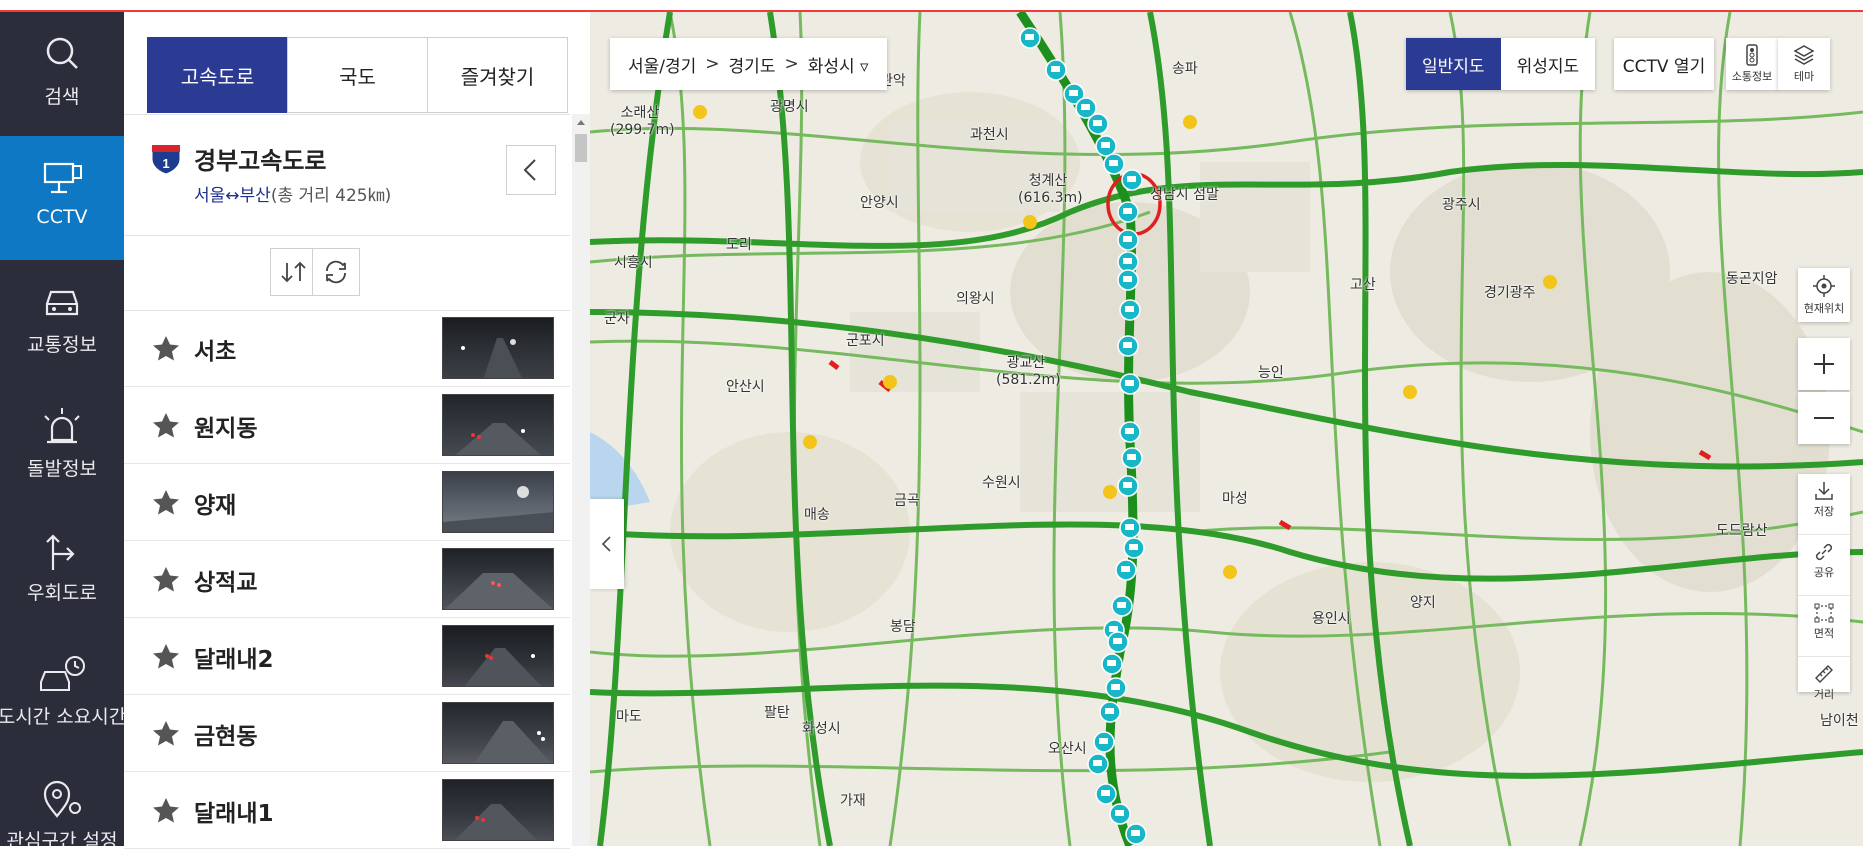 This screenshot has width=1863, height=849. Describe the element at coordinates (1548, 64) in the screenshot. I see `map-type-satellite: 위성지도` at that location.